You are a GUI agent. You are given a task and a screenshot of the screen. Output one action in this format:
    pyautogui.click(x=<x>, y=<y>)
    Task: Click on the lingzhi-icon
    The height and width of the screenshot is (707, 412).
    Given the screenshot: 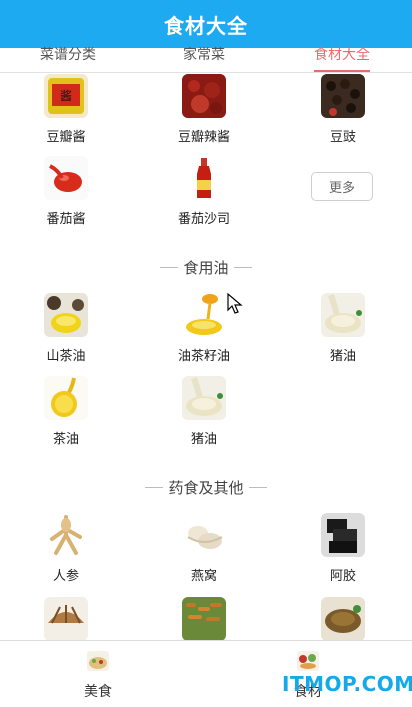 What is the action you would take?
    pyautogui.click(x=343, y=618)
    